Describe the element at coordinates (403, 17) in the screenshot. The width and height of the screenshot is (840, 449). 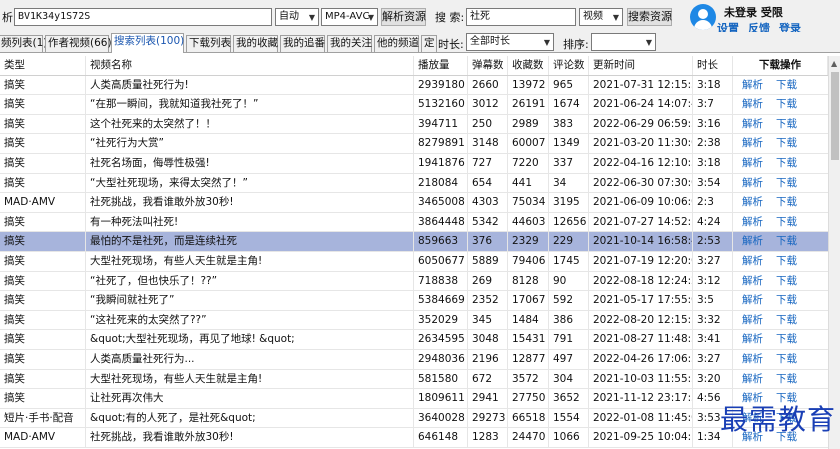
I see `parse-resource-button: 解析资源` at that location.